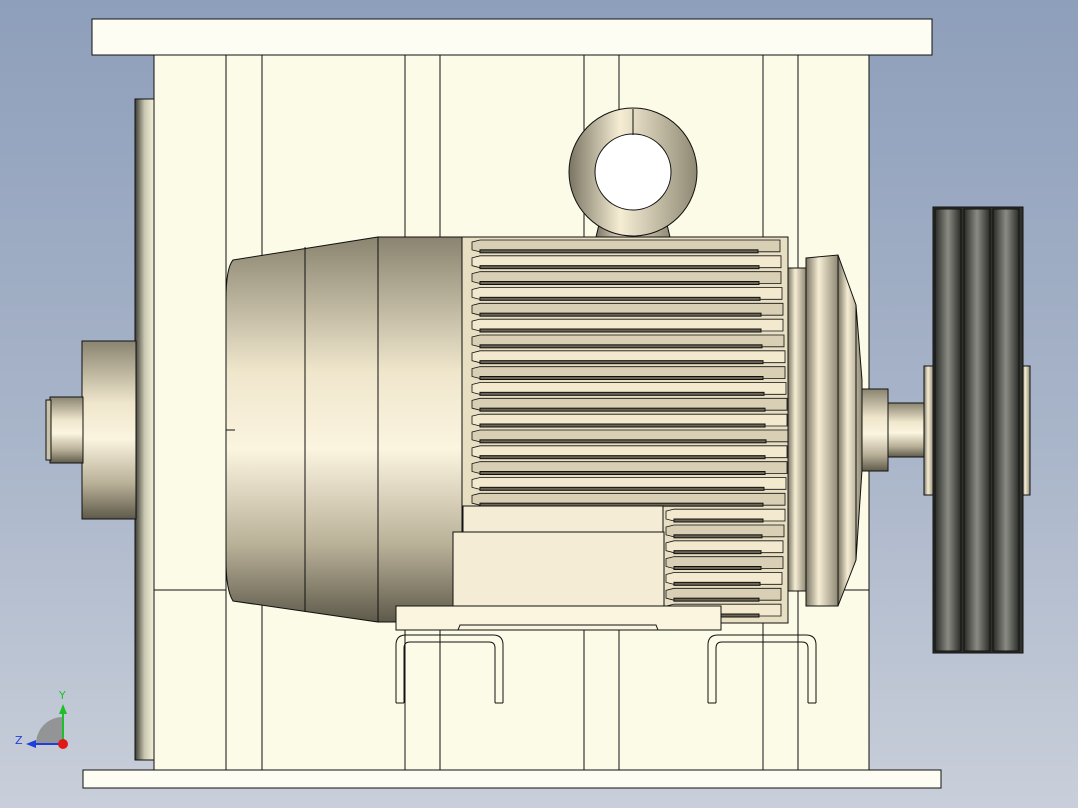 Image resolution: width=1078 pixels, height=808 pixels. Describe the element at coordinates (19, 740) in the screenshot. I see `triad-z-label: Z` at that location.